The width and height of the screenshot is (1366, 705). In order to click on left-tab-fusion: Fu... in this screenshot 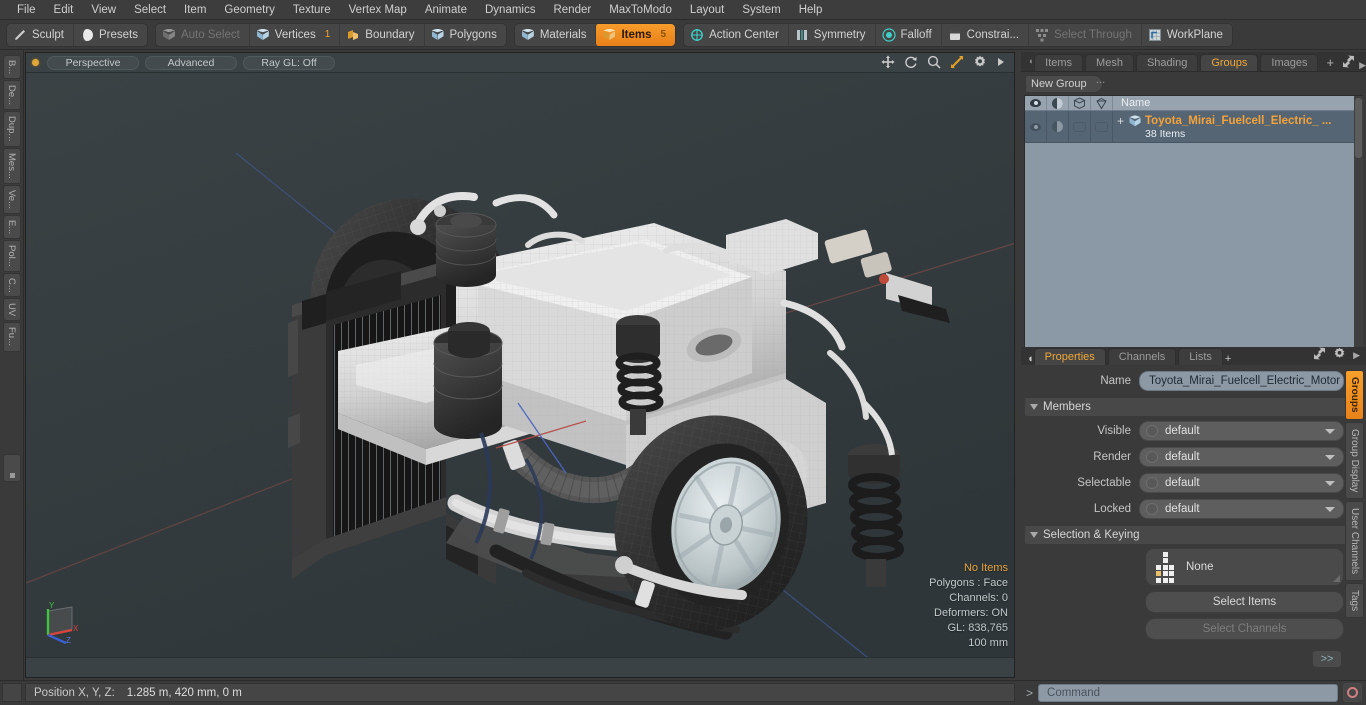, I will do `click(11, 337)`.